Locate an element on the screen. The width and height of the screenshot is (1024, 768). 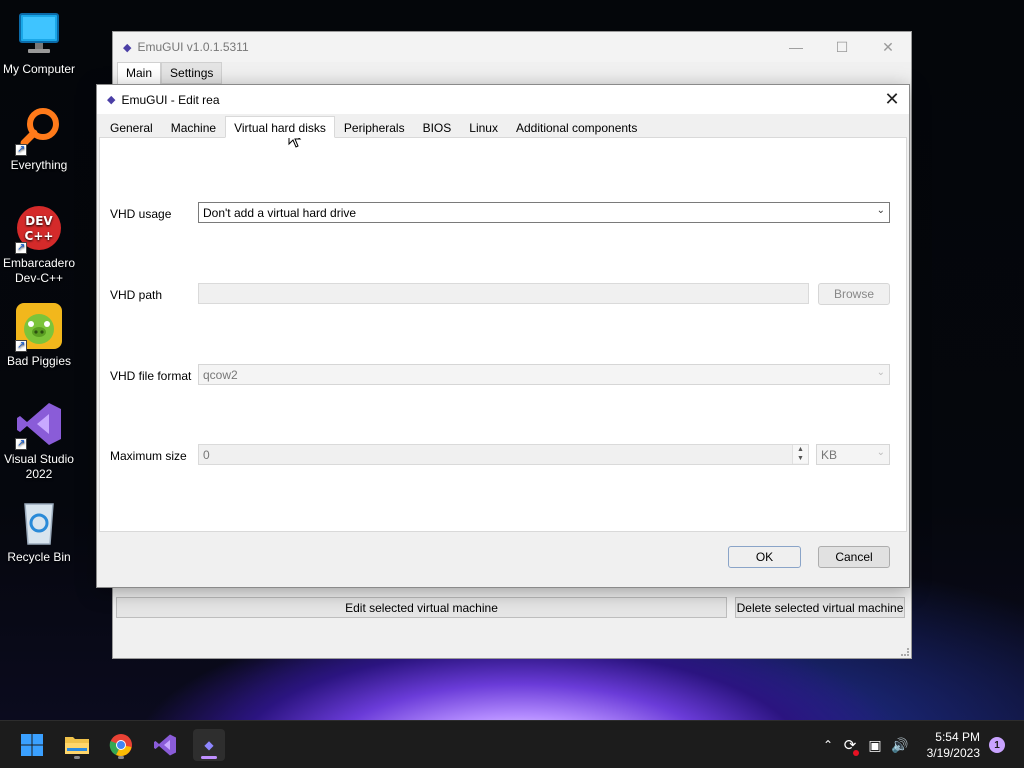
desktop-icon-visual-studio: Visual Studio 2022 is located at coordinates (39, 441).